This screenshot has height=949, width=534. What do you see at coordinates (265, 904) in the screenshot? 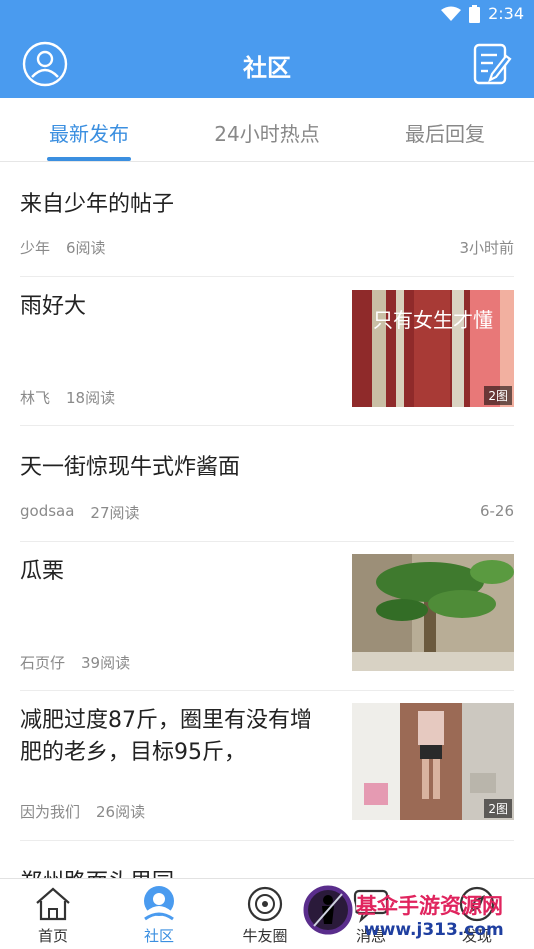
I see `circle-icon` at bounding box center [265, 904].